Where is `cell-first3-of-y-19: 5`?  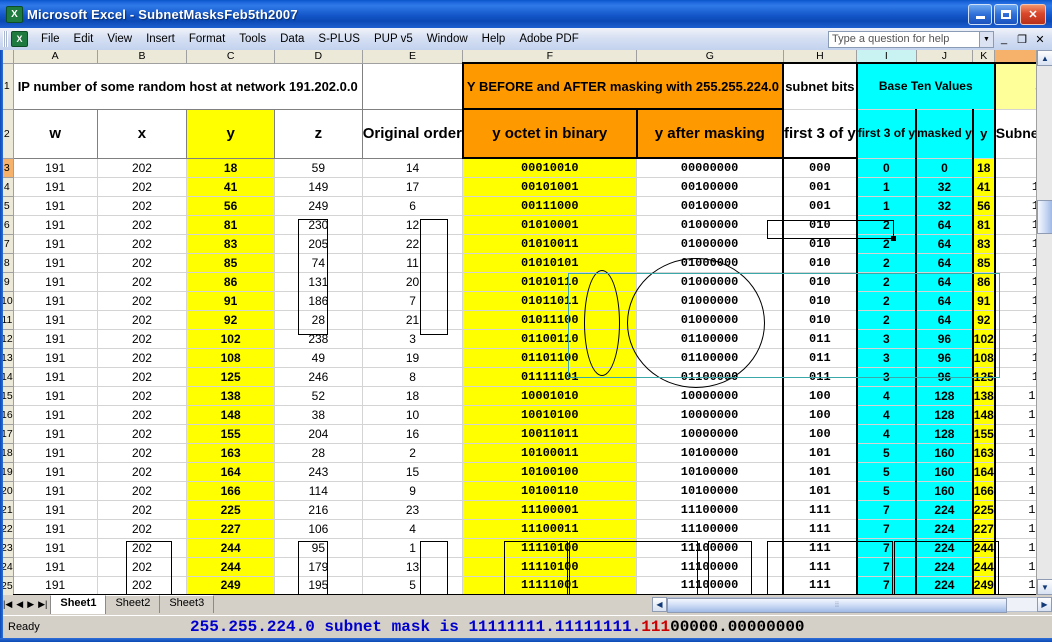
cell-first3-of-y-19: 5 is located at coordinates (887, 471).